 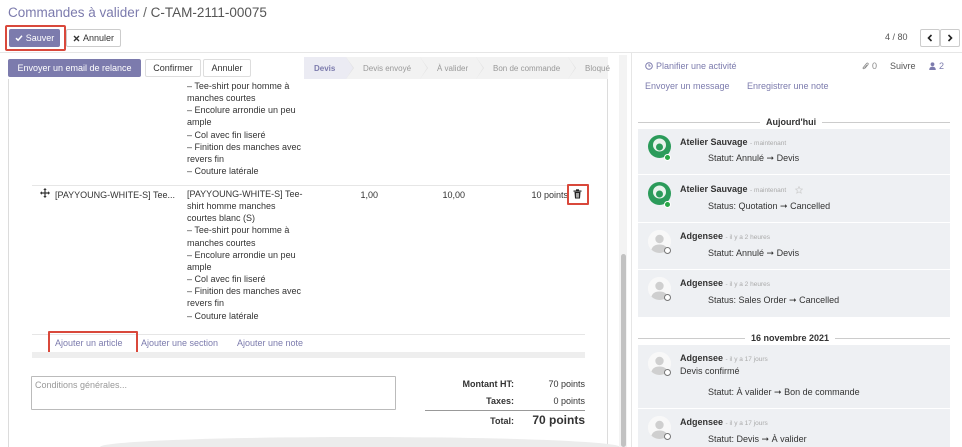 I want to click on pager-next-button, so click(x=950, y=38).